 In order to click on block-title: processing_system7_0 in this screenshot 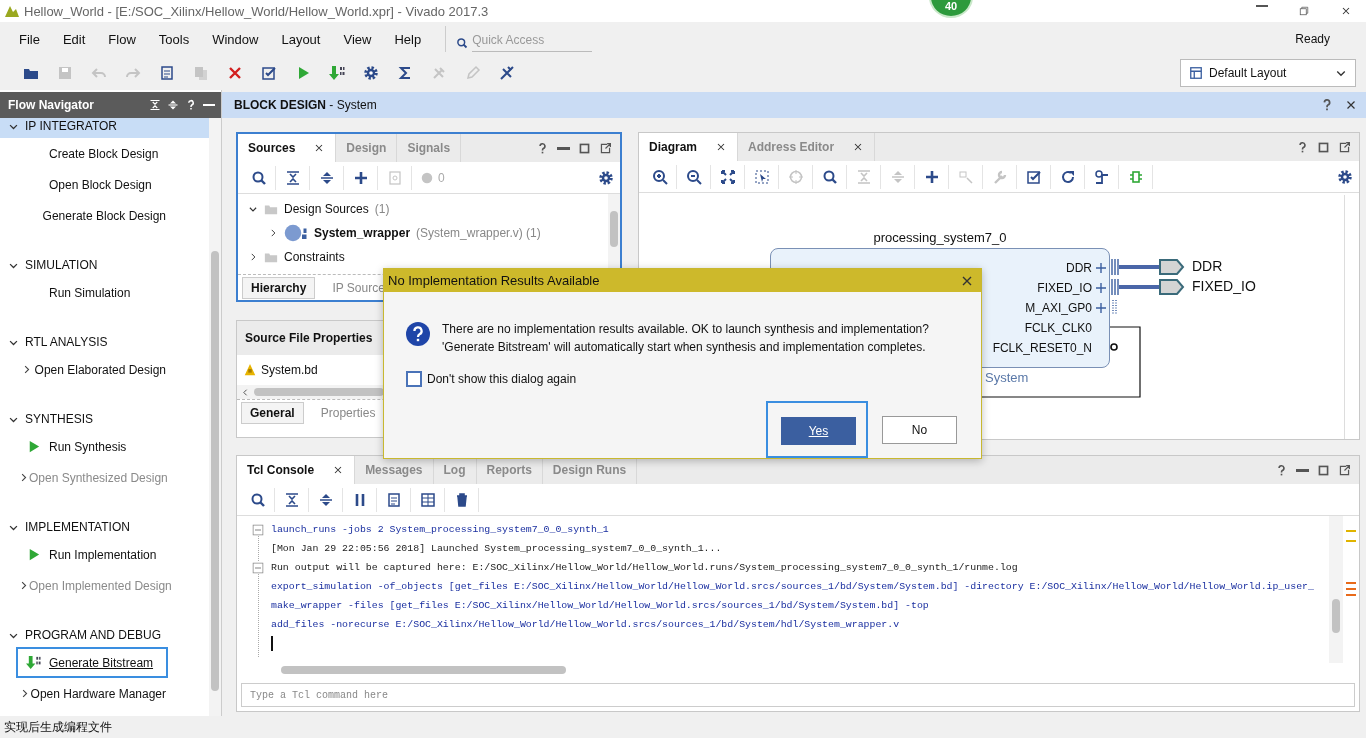, I will do `click(940, 237)`.